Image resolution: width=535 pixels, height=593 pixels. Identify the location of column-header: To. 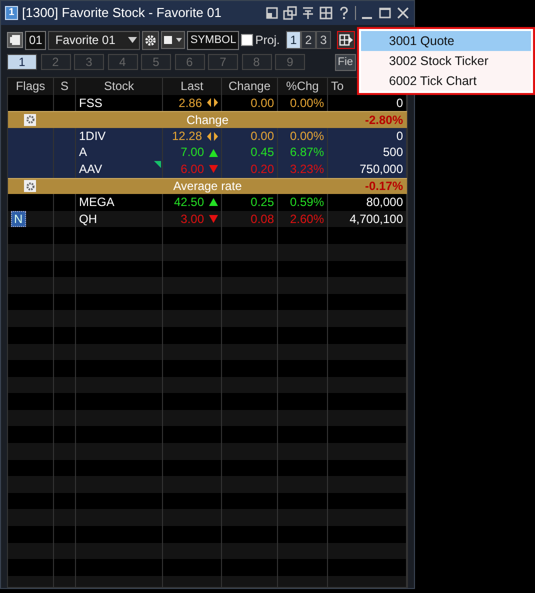
(337, 86).